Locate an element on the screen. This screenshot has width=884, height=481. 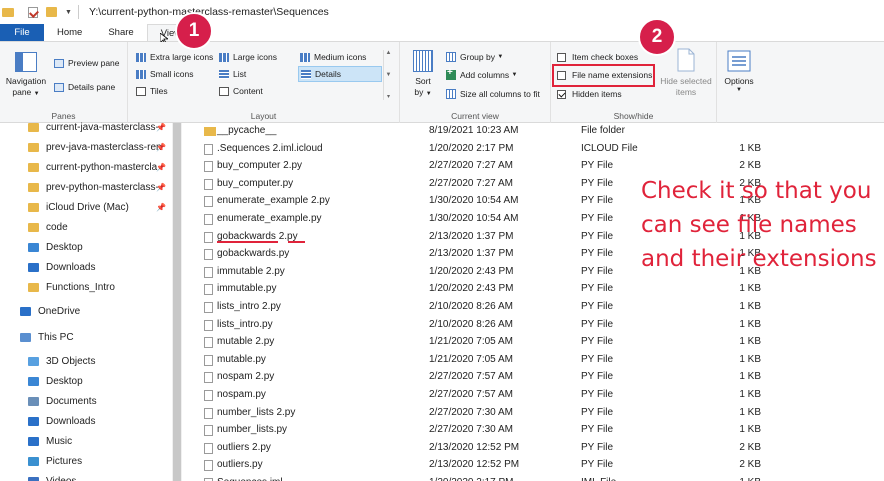
item-check-boxes-toggle: Item check boxes is located at coordinates (597, 57).